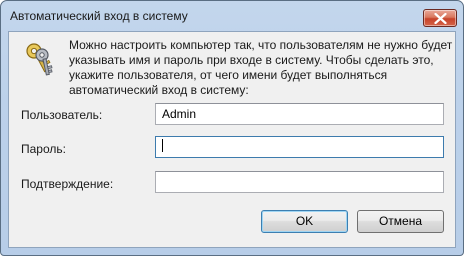  Describe the element at coordinates (400, 221) in the screenshot. I see `cancel-button: Отмена` at that location.